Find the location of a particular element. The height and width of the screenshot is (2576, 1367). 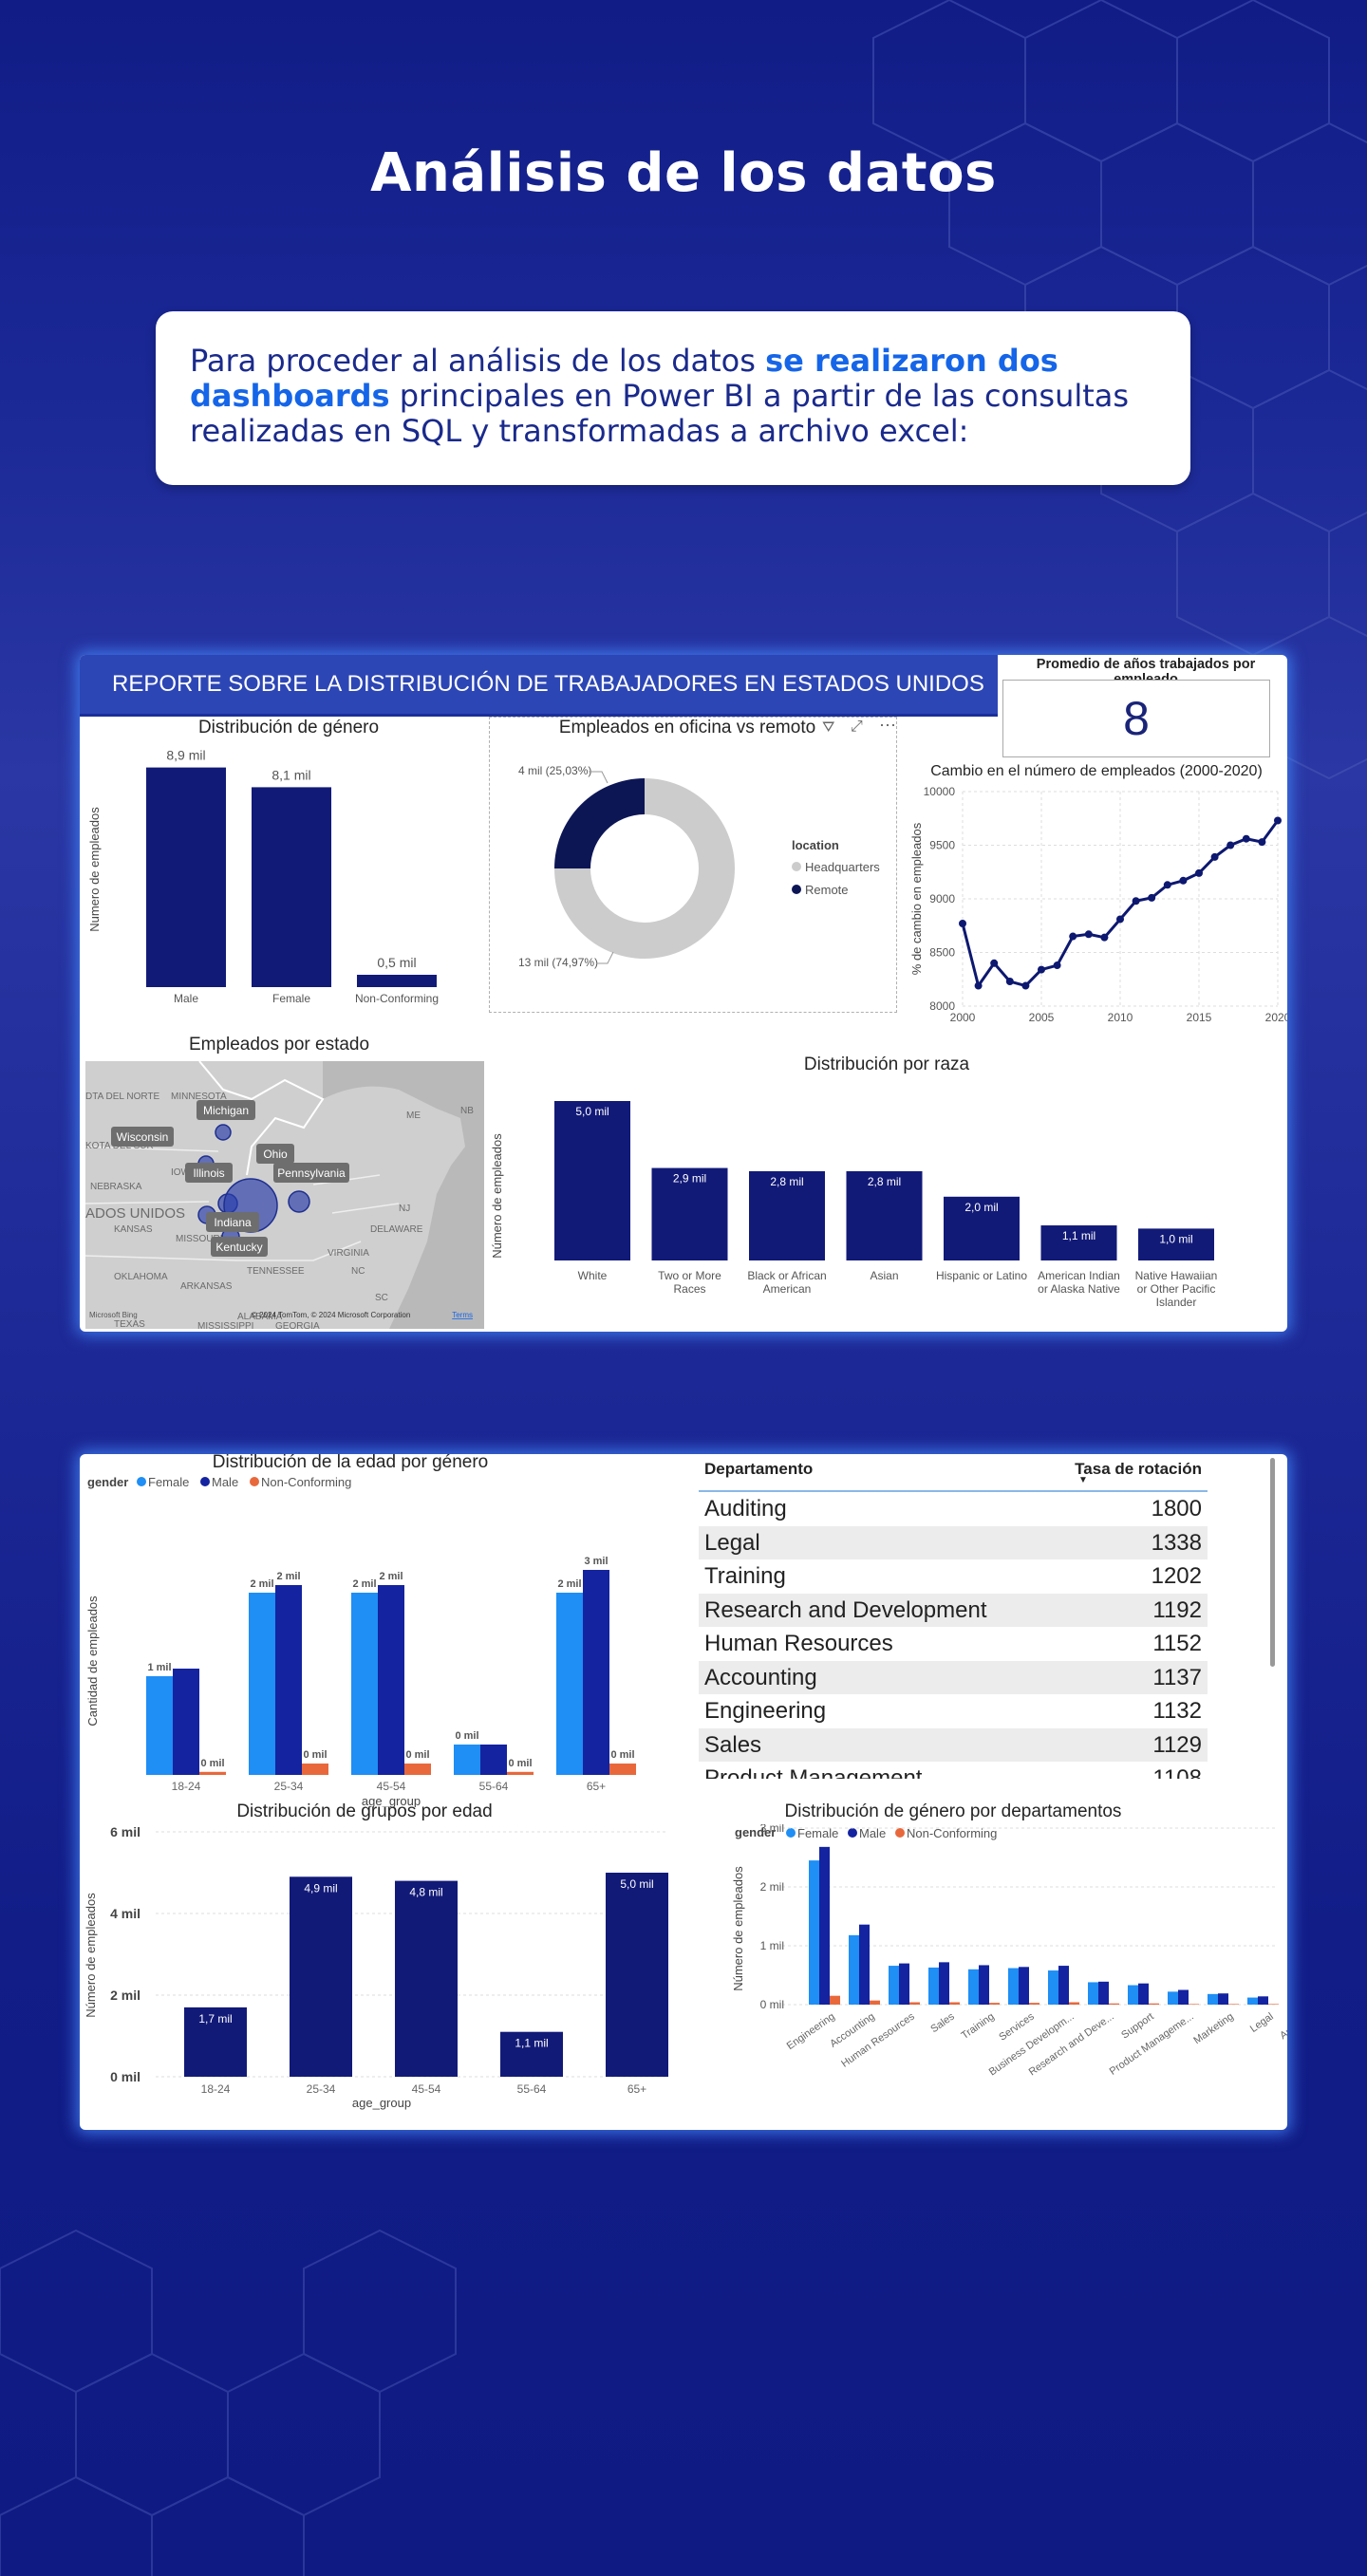

map-label-illinois: Illinois is located at coordinates (209, 1173).